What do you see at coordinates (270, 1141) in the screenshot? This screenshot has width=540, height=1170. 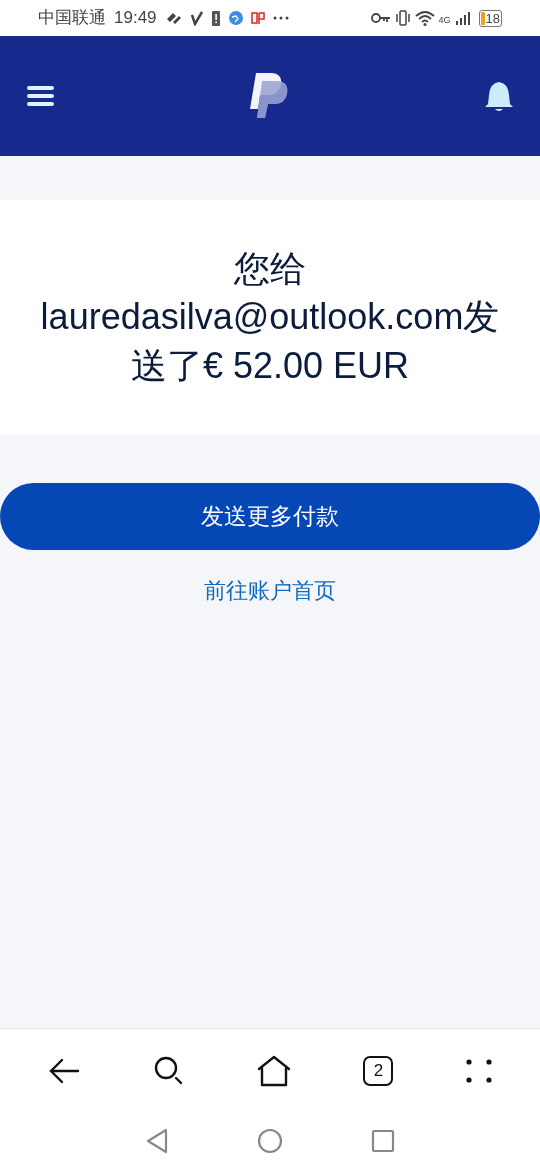 I see `nav-home-icon` at bounding box center [270, 1141].